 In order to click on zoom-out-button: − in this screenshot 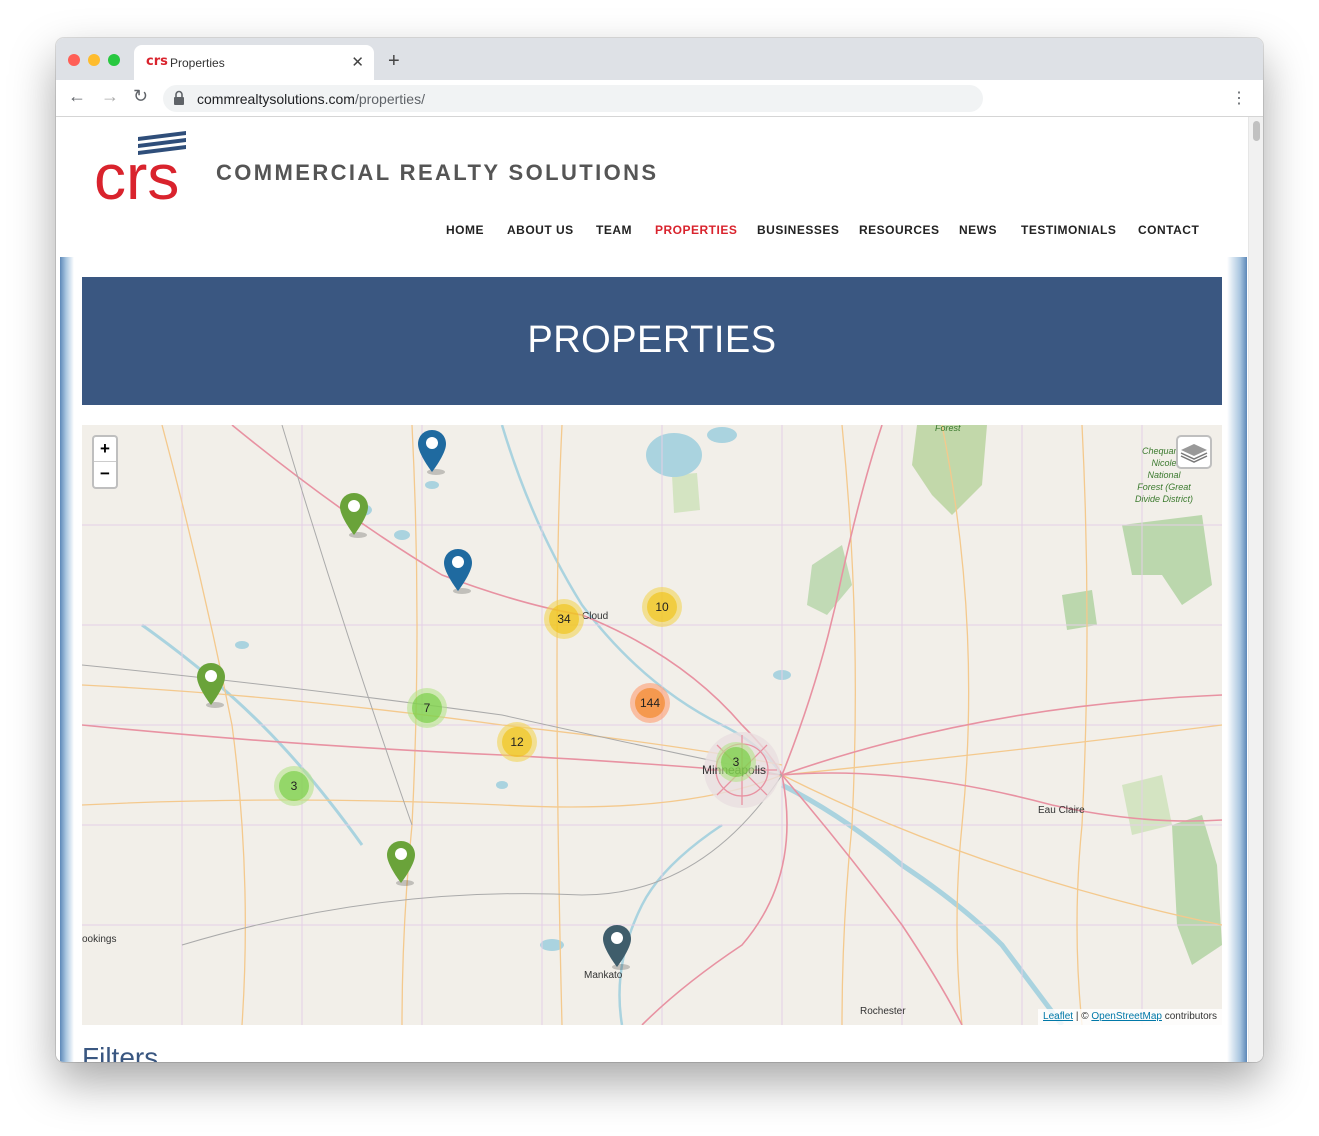, I will do `click(105, 474)`.